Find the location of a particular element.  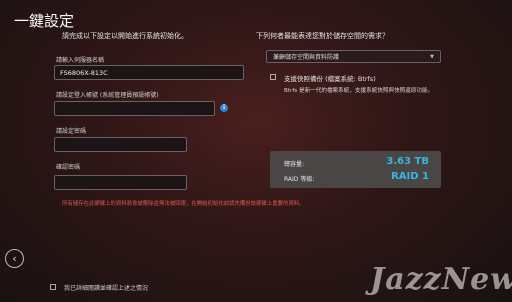

password-label: 請設定密碼 is located at coordinates (71, 131).